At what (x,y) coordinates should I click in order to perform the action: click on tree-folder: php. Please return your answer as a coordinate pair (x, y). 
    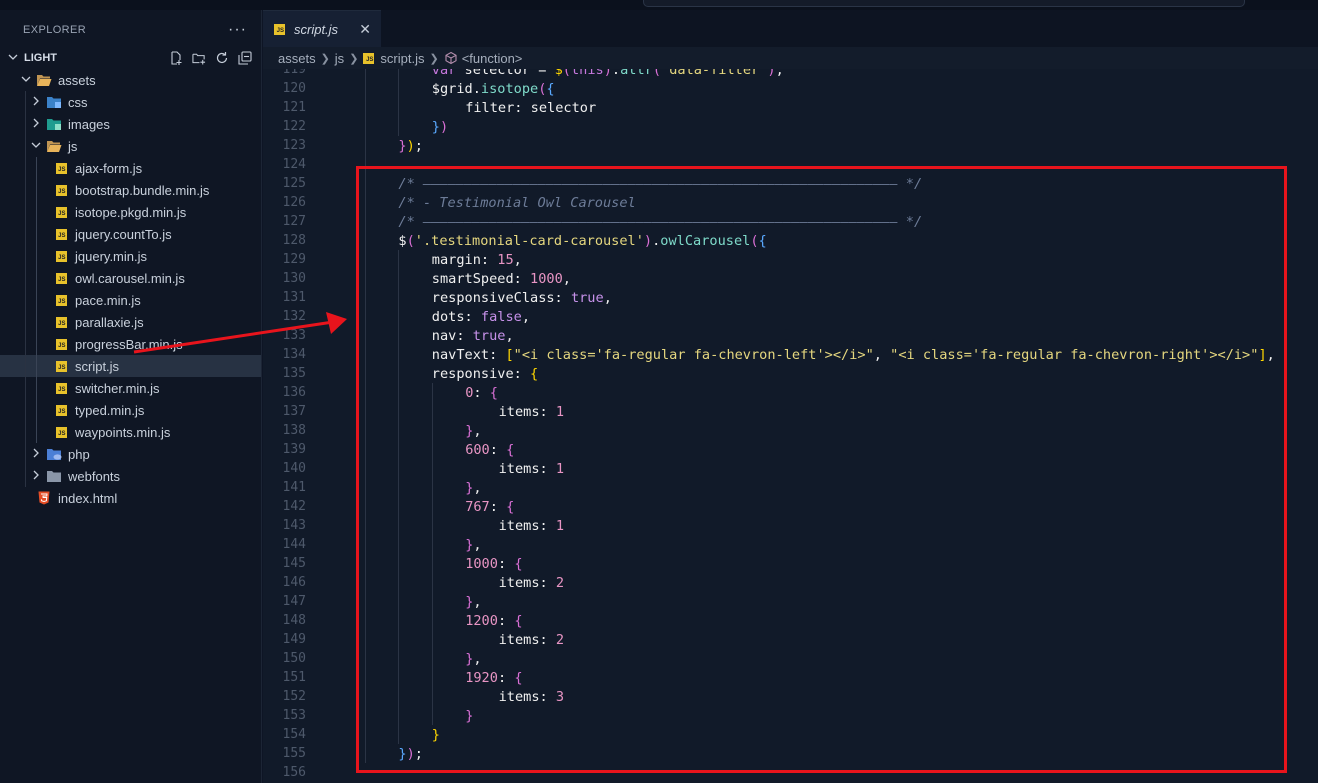
    Looking at the image, I should click on (130, 454).